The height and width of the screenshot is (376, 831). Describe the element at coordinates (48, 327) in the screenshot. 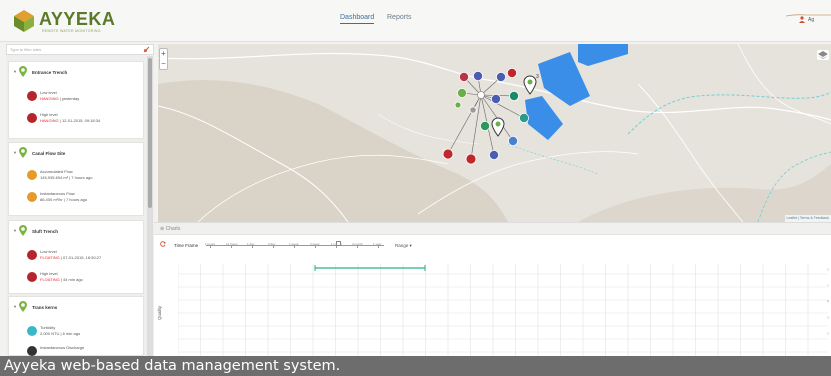

I see `sensor-name: Turbidity` at that location.